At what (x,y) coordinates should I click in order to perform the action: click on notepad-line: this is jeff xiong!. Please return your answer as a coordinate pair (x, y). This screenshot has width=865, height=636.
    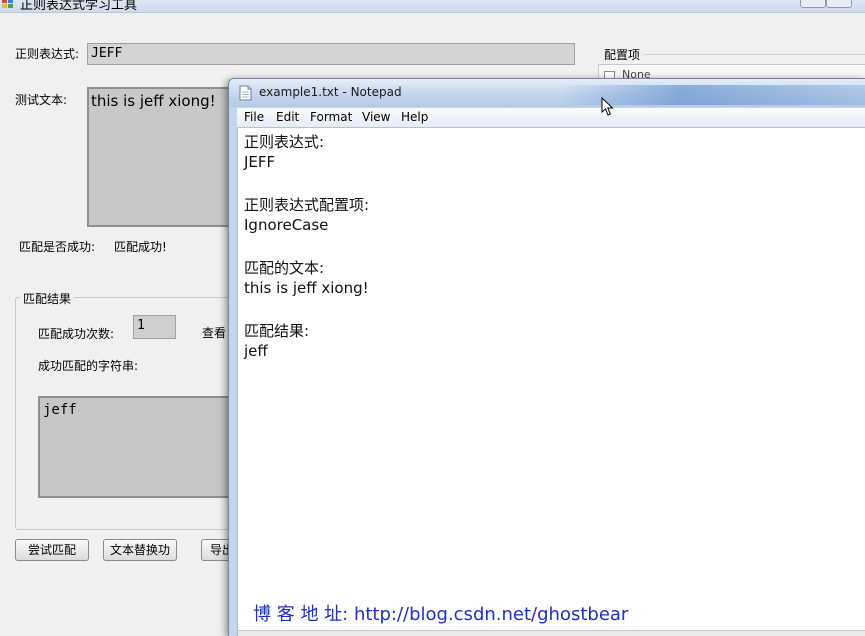
    Looking at the image, I should click on (306, 288).